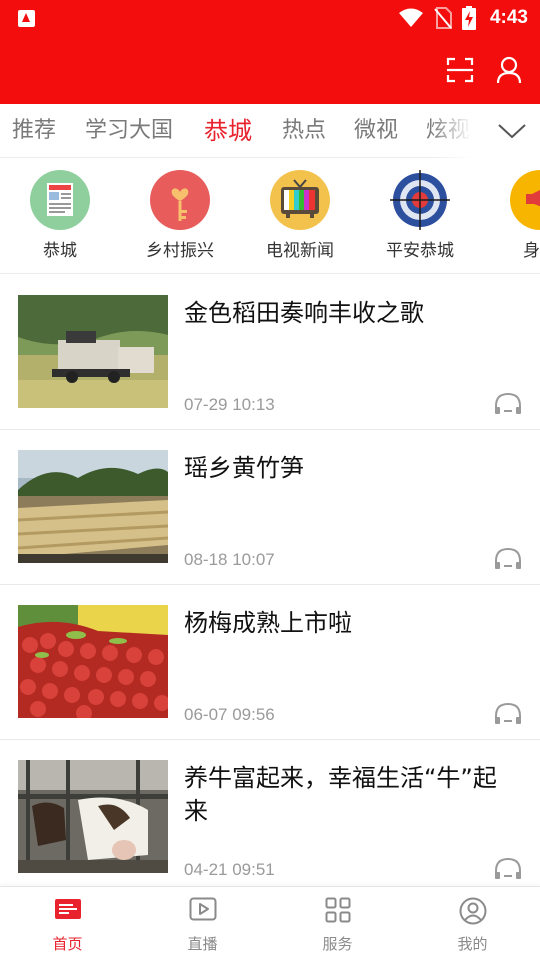 Image resolution: width=540 pixels, height=960 pixels. I want to click on more-tabs-button, so click(515, 131).